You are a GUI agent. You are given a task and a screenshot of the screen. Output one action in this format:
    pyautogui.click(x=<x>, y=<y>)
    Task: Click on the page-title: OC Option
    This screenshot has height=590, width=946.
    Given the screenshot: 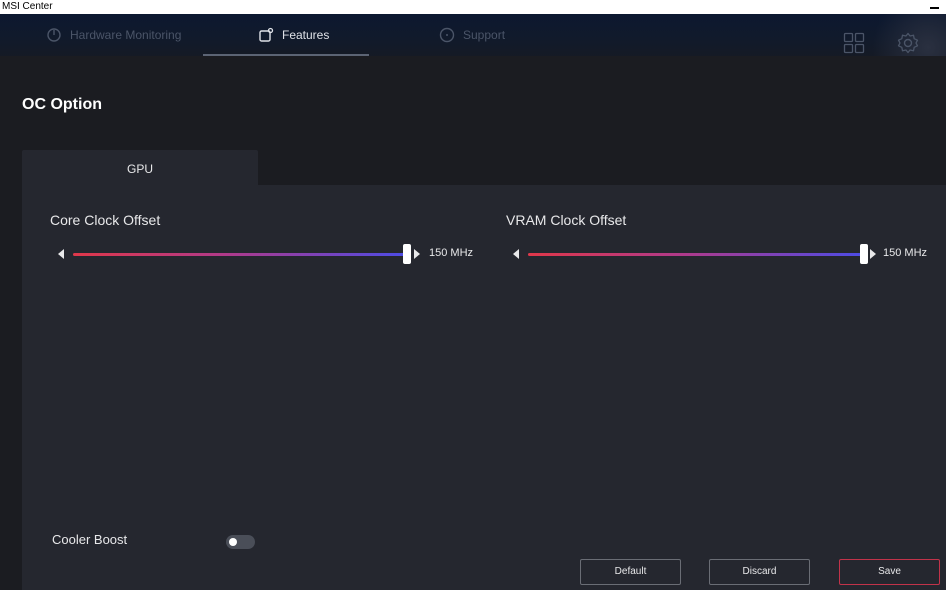 What is the action you would take?
    pyautogui.click(x=62, y=104)
    